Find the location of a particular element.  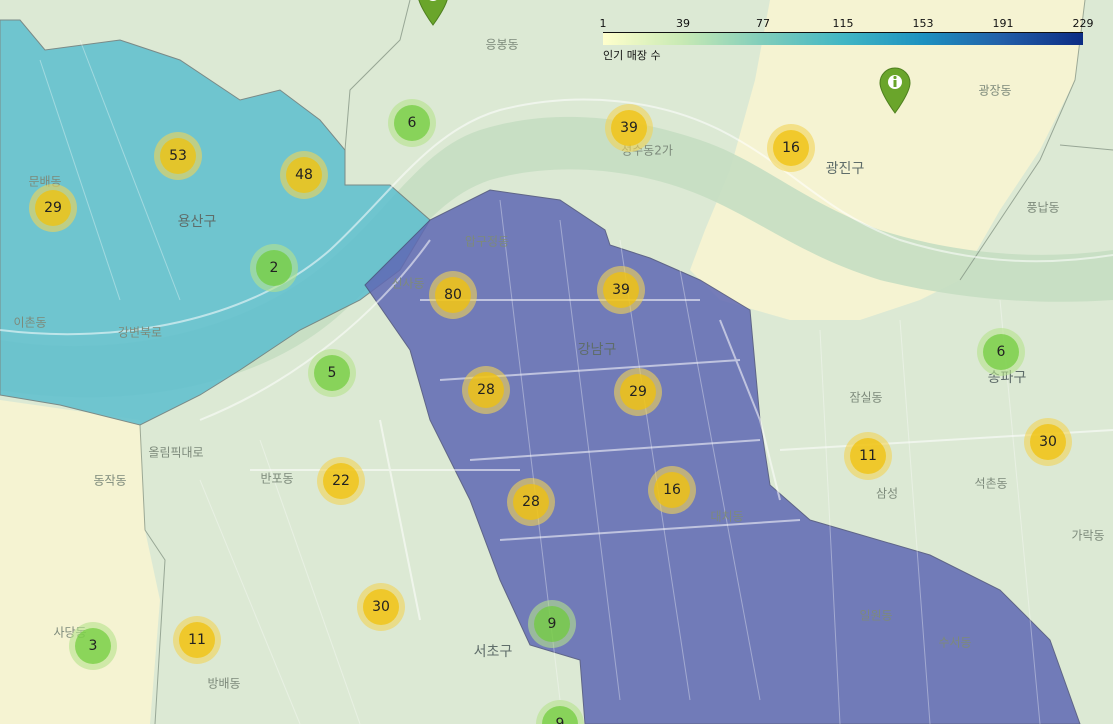

legend-color-bar is located at coordinates (843, 38).